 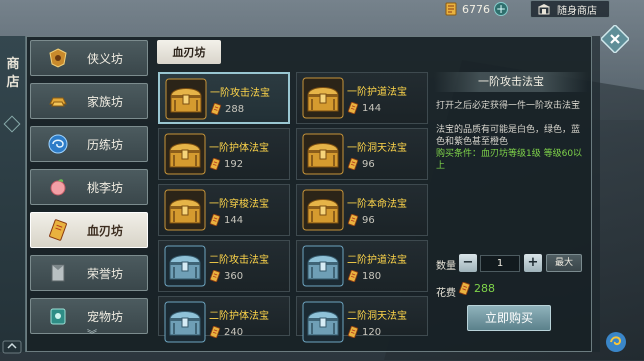 What do you see at coordinates (501, 9) in the screenshot?
I see `plus-icon: +` at bounding box center [501, 9].